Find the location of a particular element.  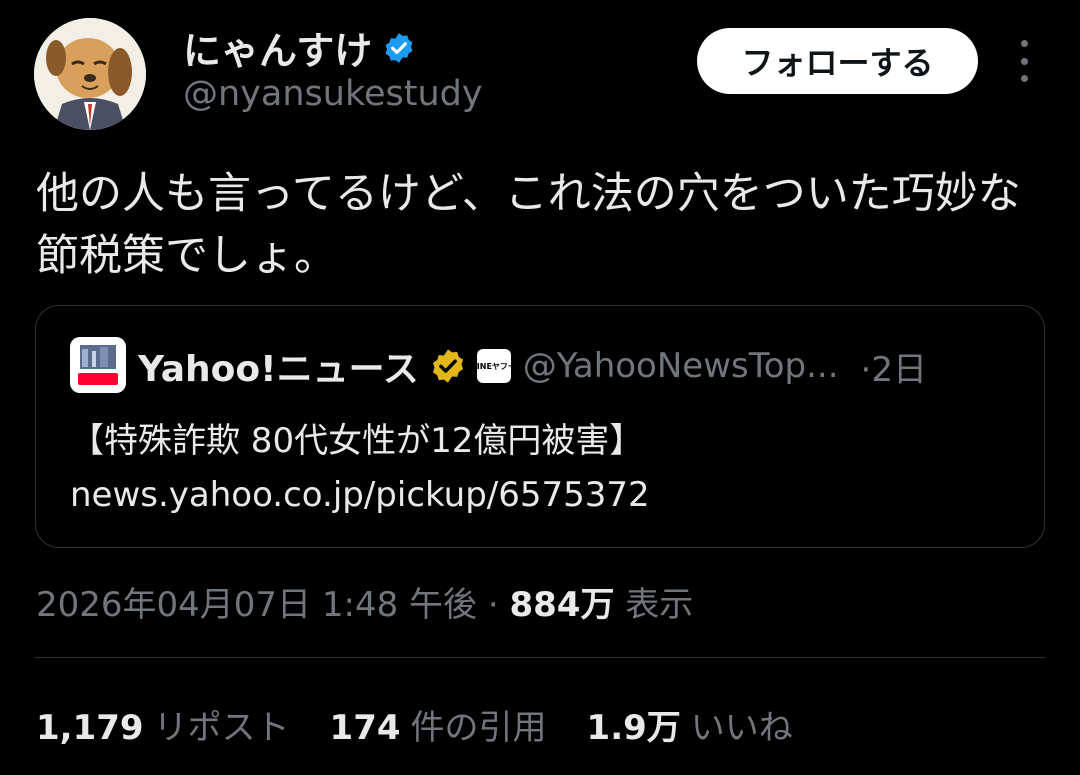

quote-link: news.yahoo.co.jp/pickup/6575372 is located at coordinates (545, 495).